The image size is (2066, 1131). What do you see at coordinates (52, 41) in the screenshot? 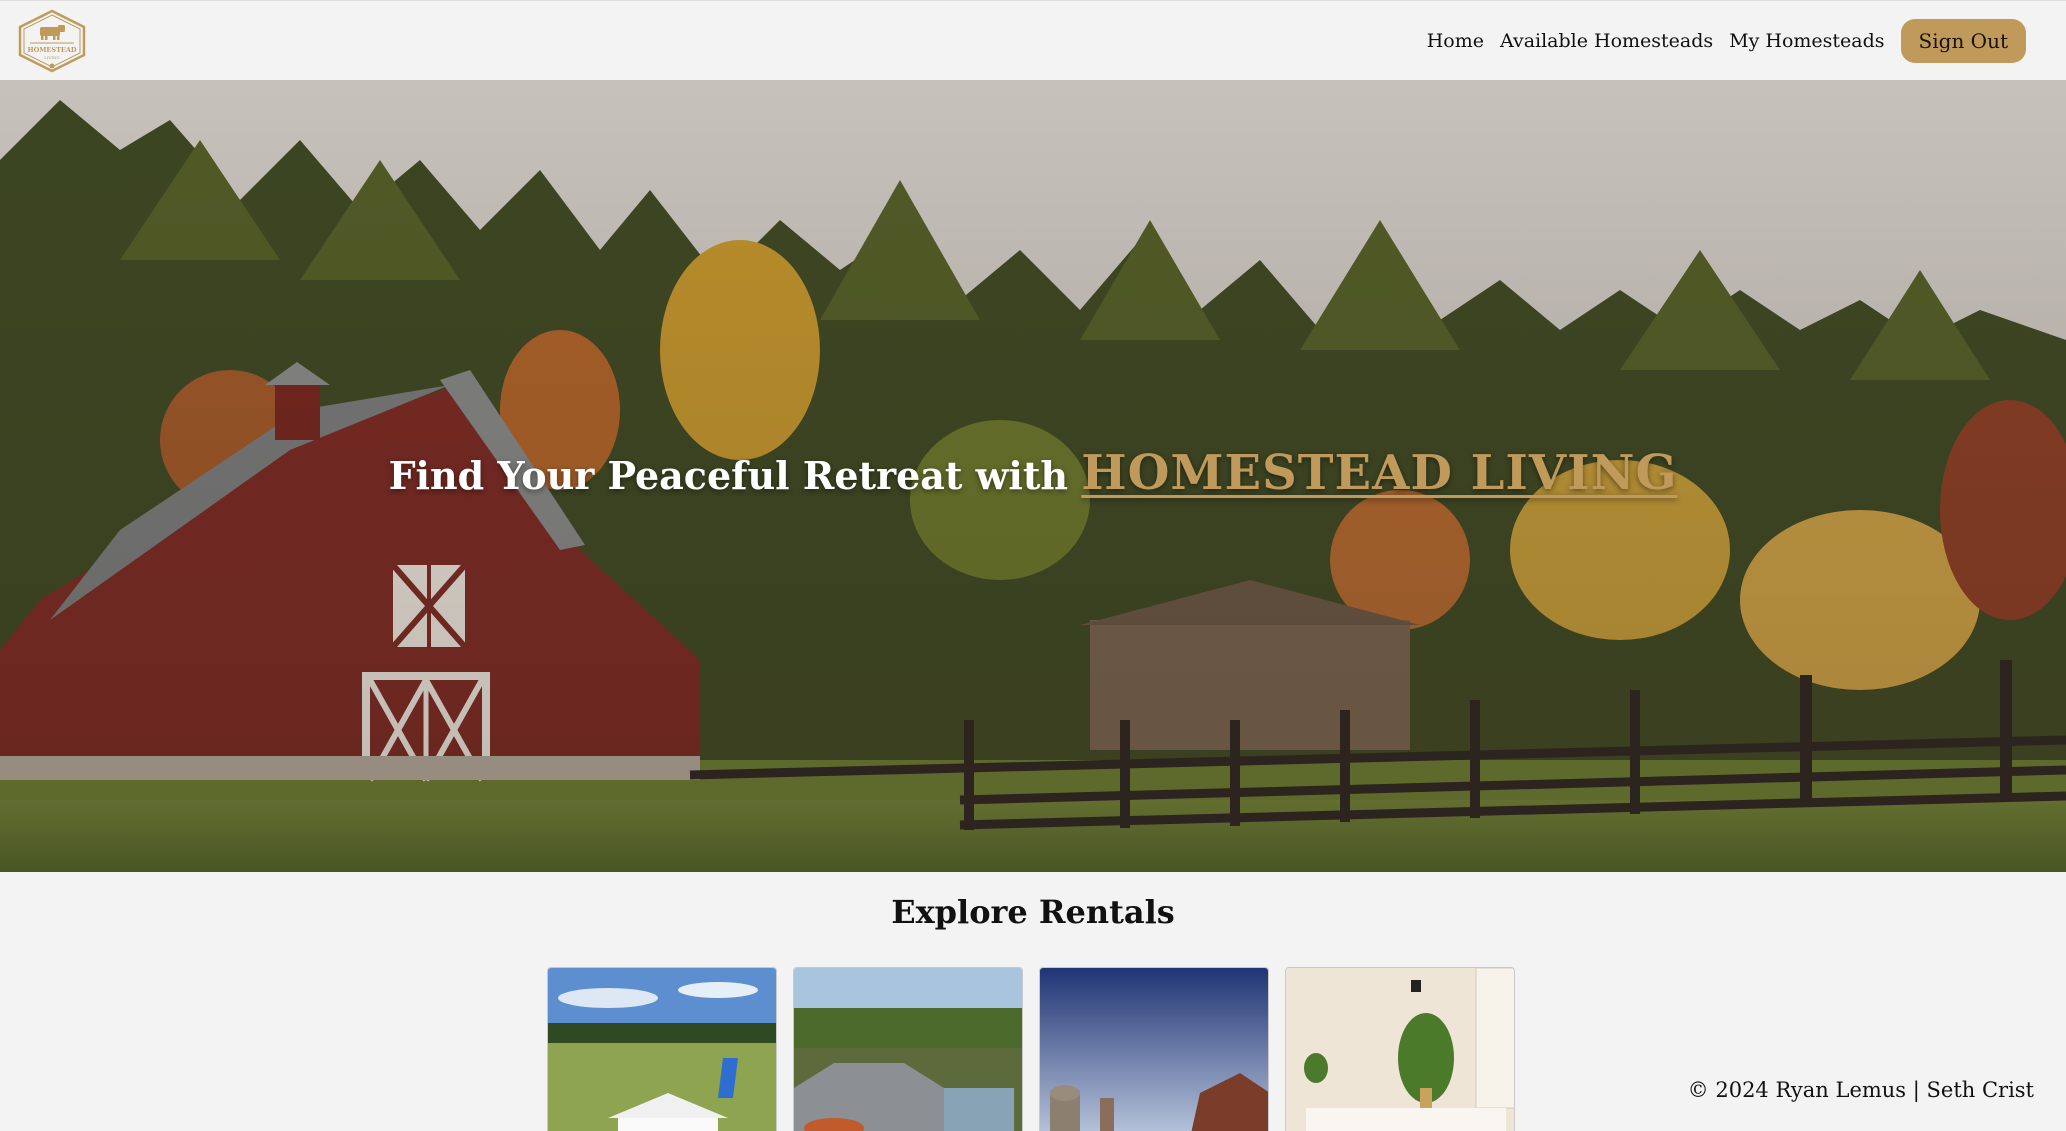
I see `homestead-logo: HOMESTEAD LIVING` at bounding box center [52, 41].